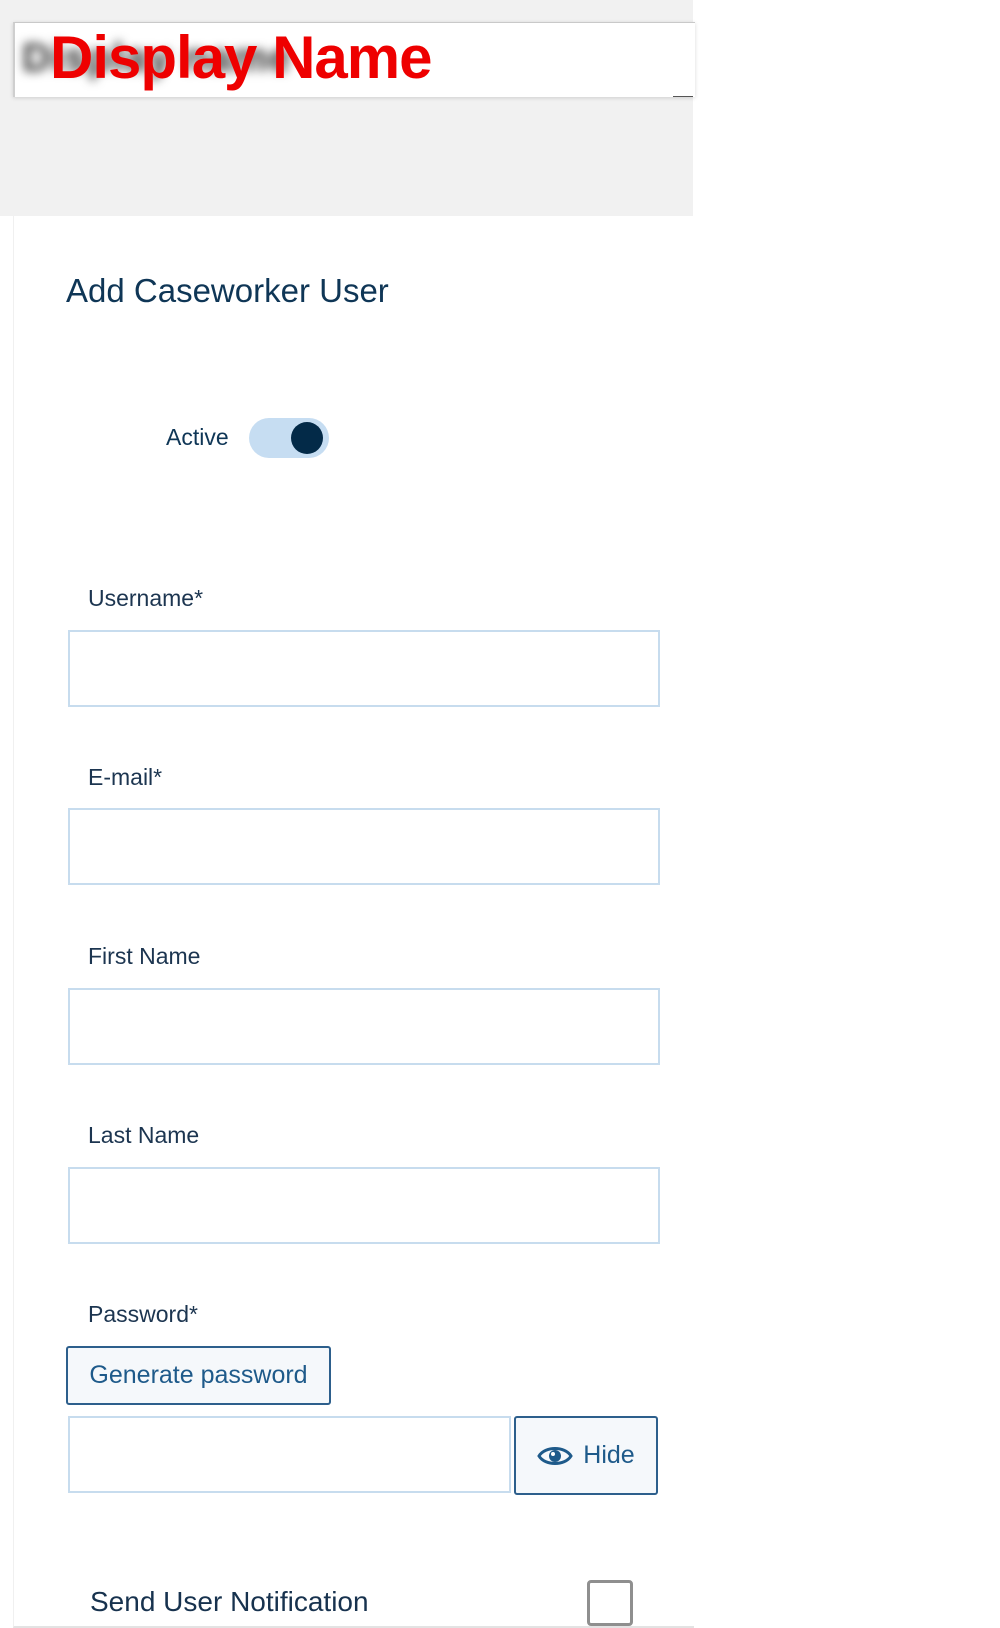 Image resolution: width=1000 pixels, height=1628 pixels. Describe the element at coordinates (364, 668) in the screenshot. I see `username-input` at that location.